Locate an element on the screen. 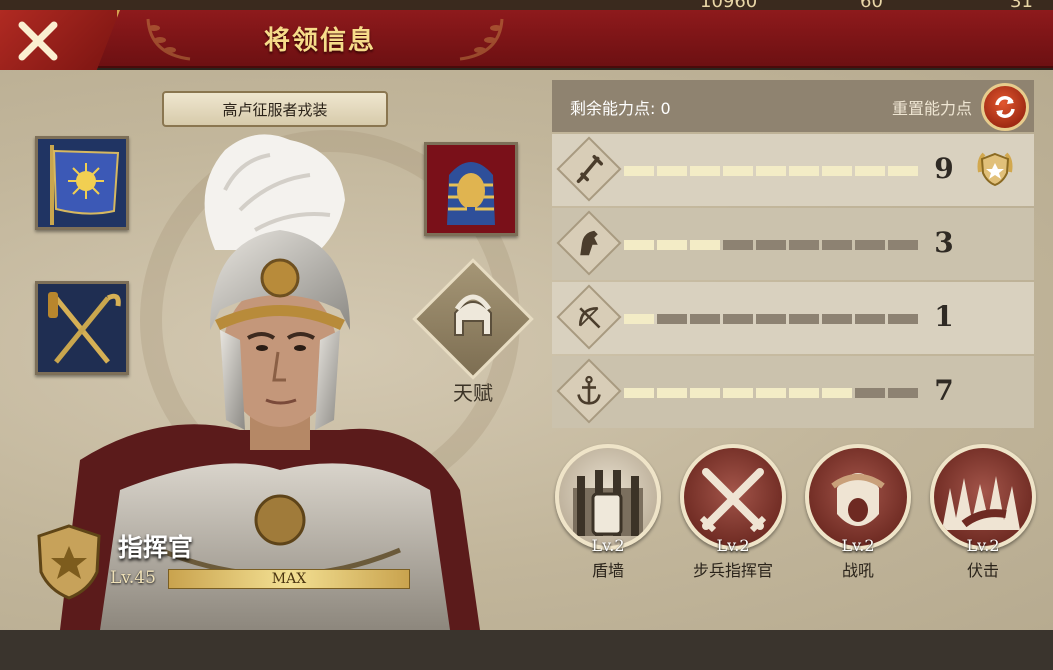 The width and height of the screenshot is (1053, 670). remaining-points-label: 剩余能力点: is located at coordinates (613, 108).